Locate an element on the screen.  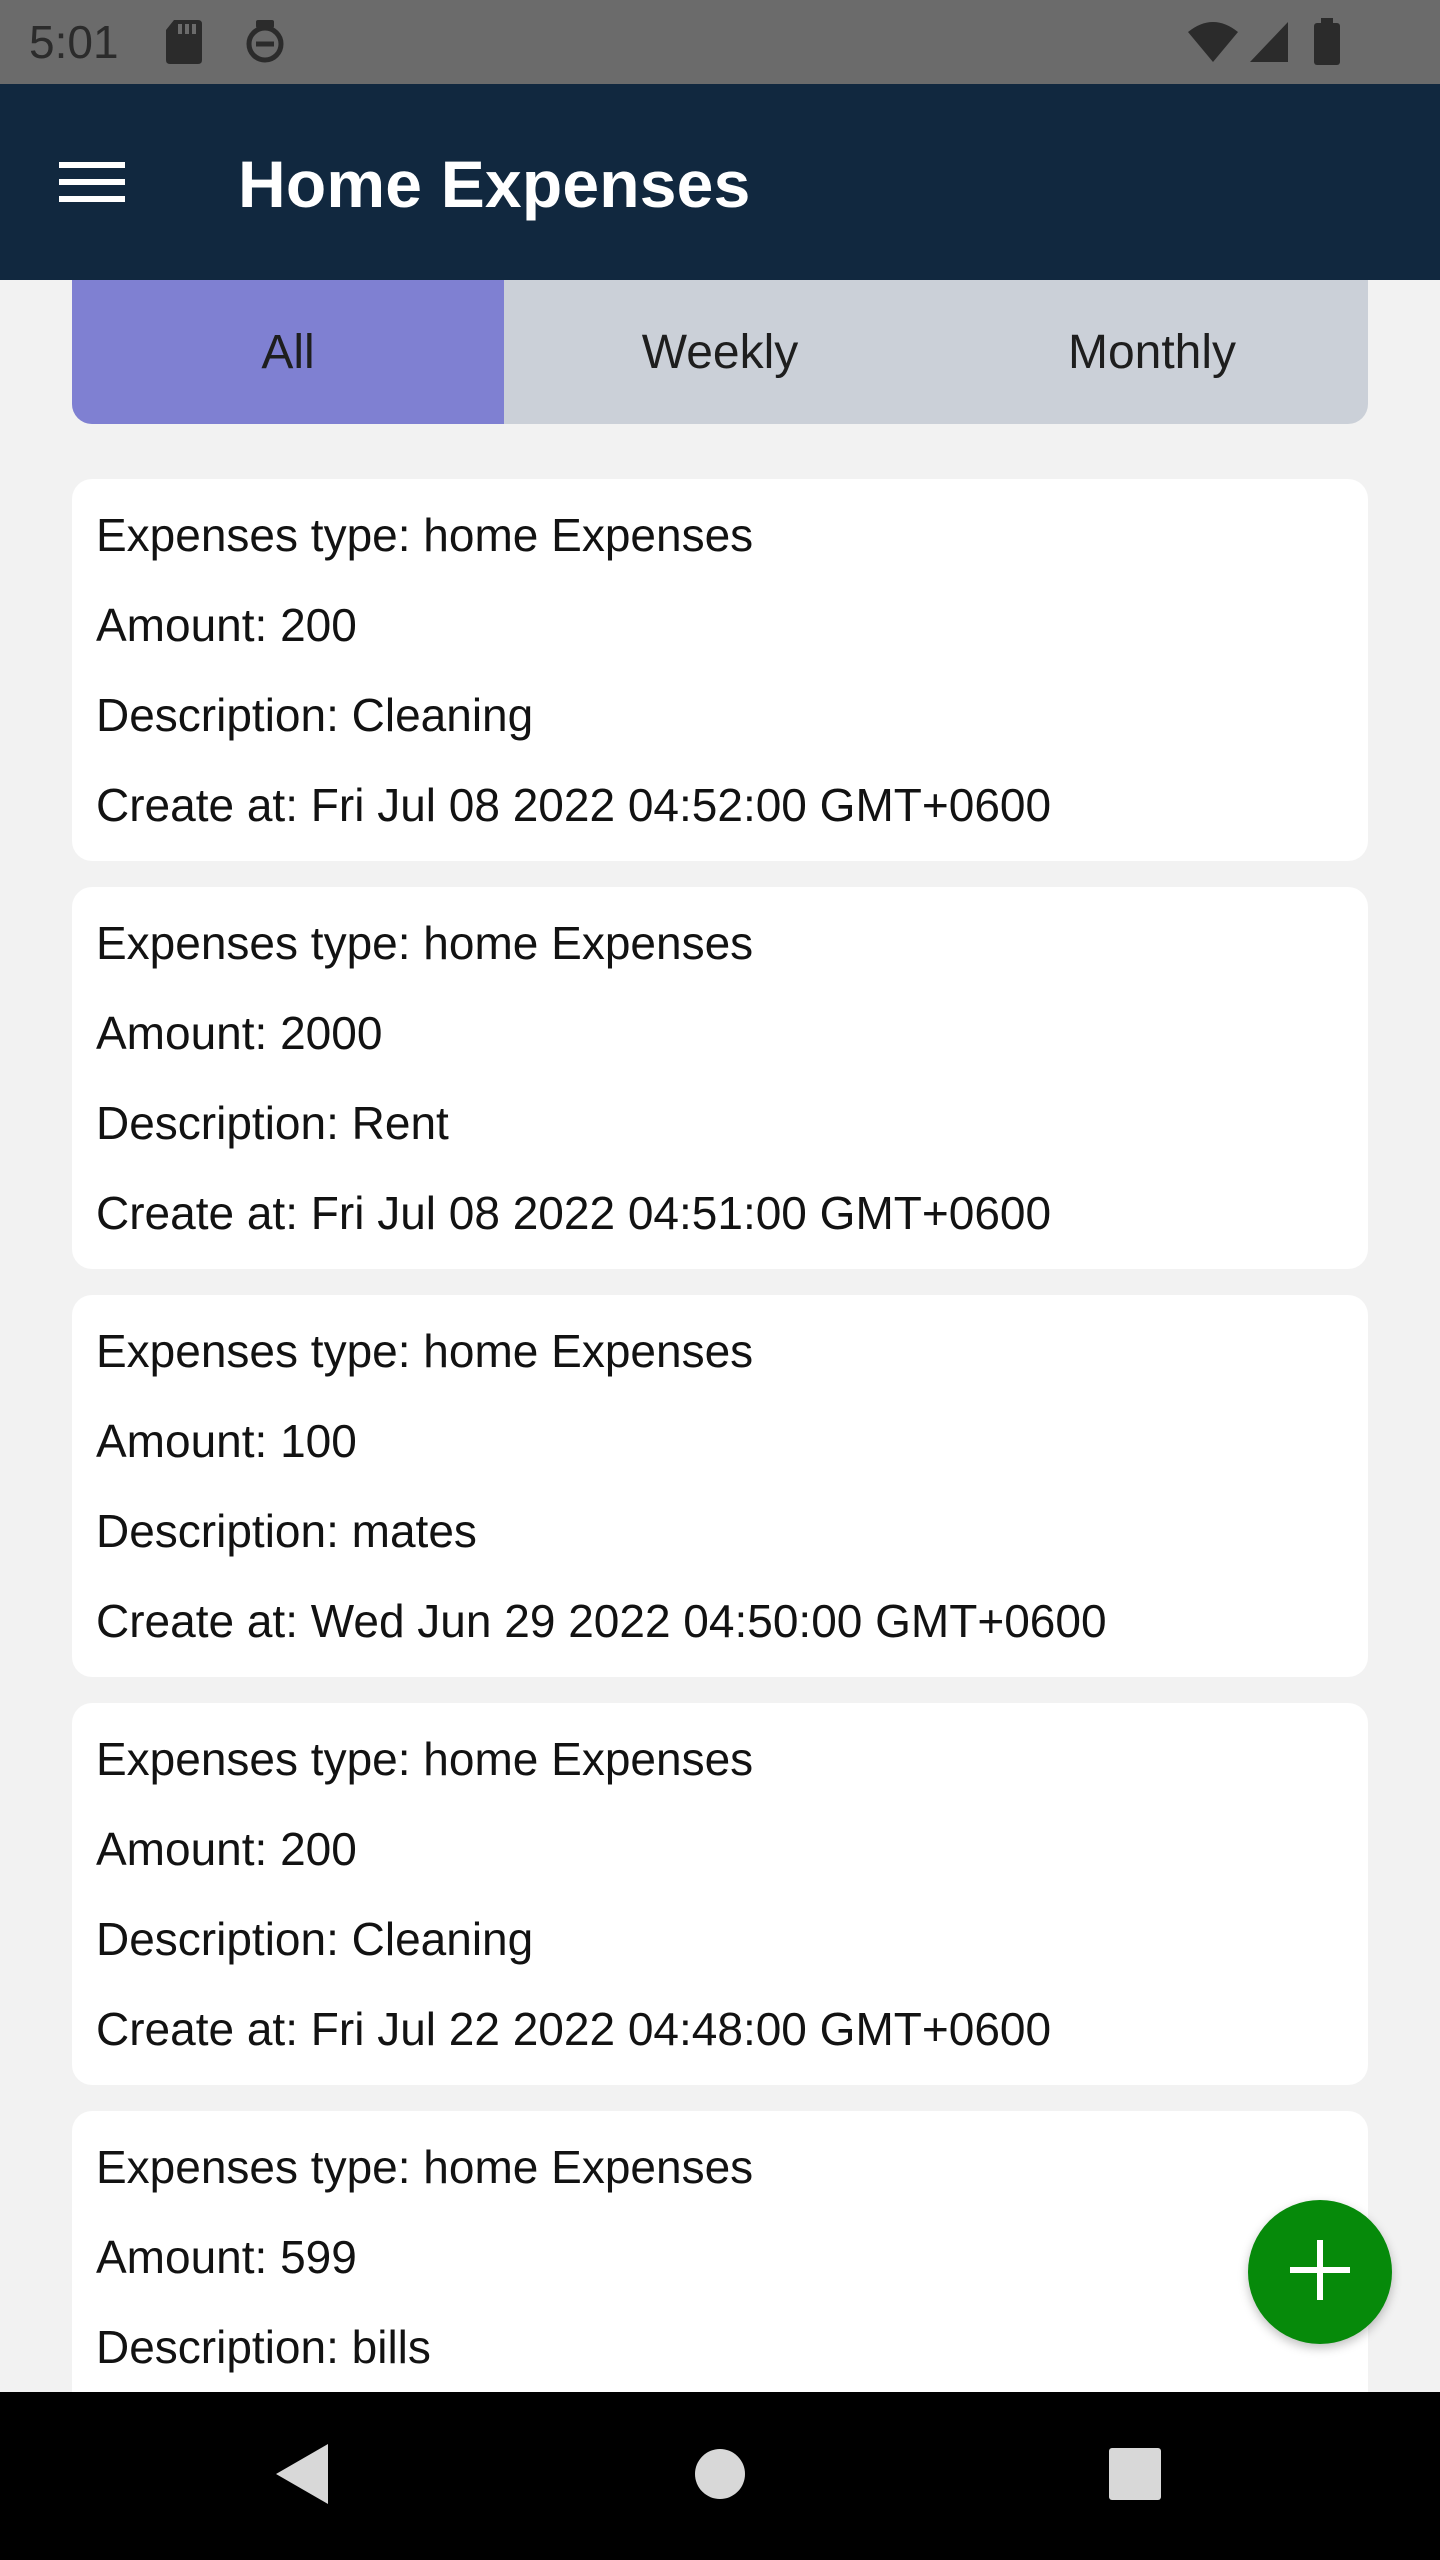
system-nav-bar is located at coordinates (720, 2476).